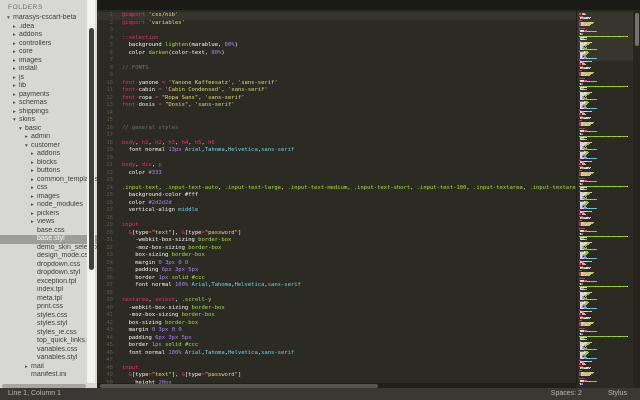 Image resolution: width=640 pixels, height=400 pixels. I want to click on code-line-25: 25 background-color #fff, so click(336, 196).